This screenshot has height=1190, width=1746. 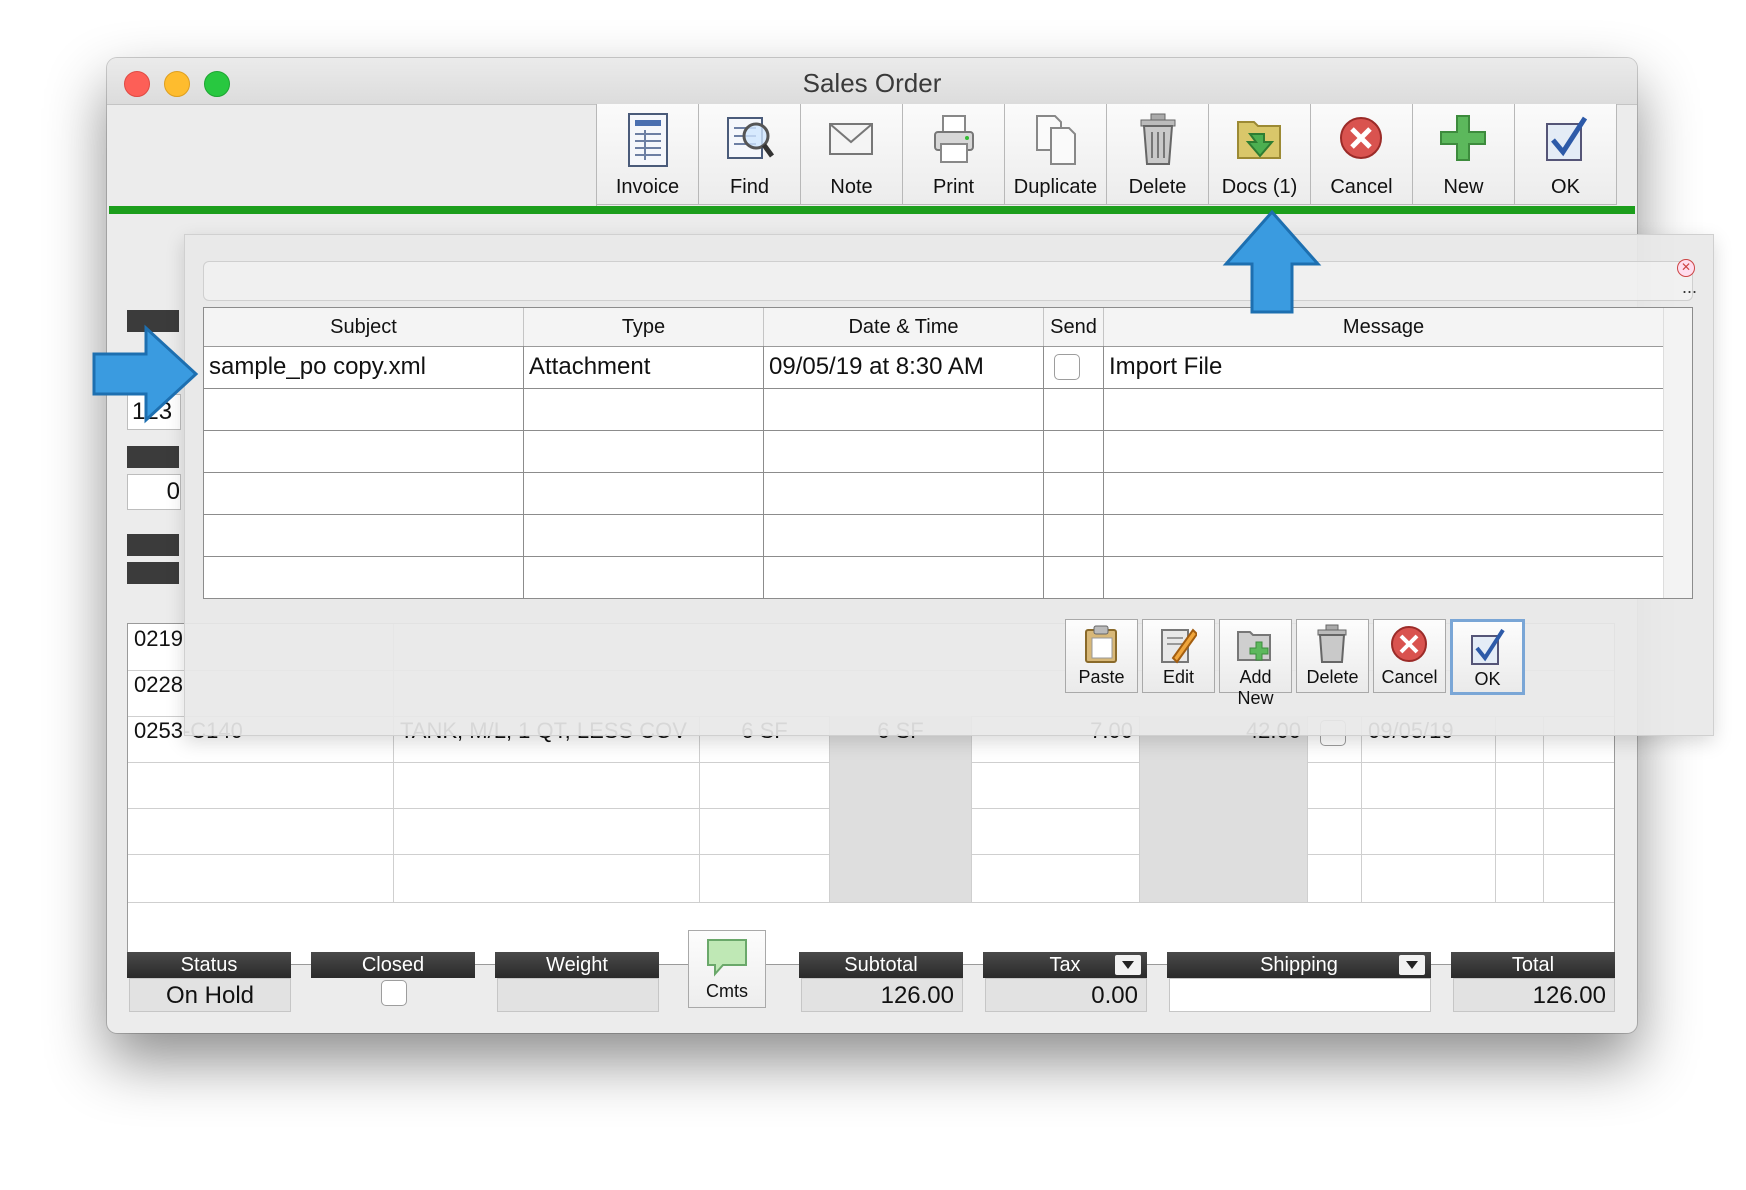 I want to click on new-button: New, so click(x=1464, y=154).